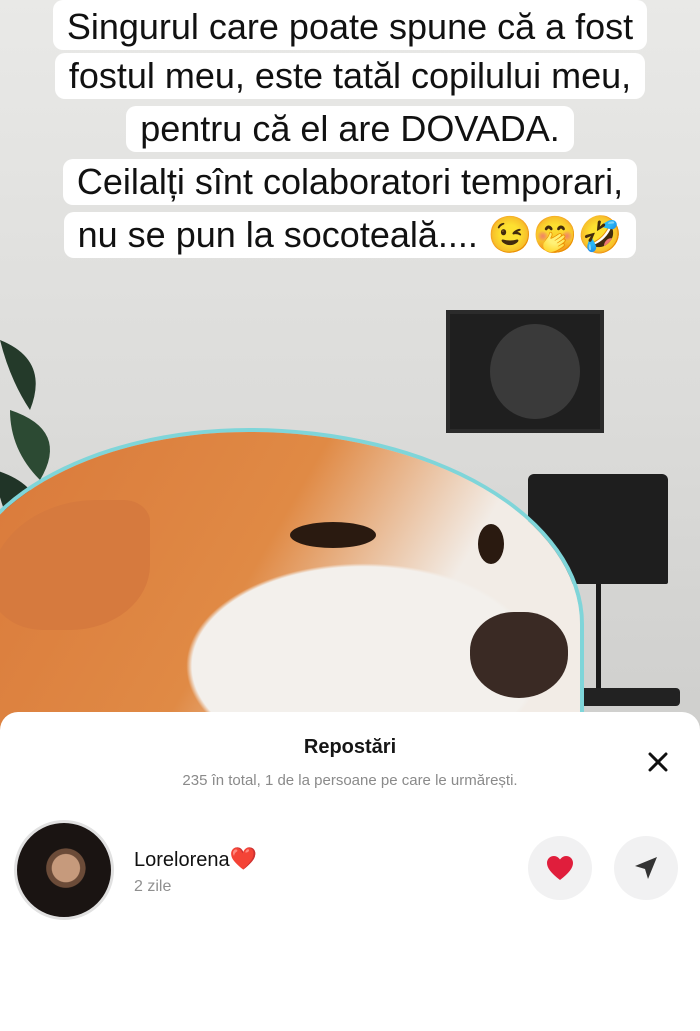  I want to click on wall-picture, so click(525, 371).